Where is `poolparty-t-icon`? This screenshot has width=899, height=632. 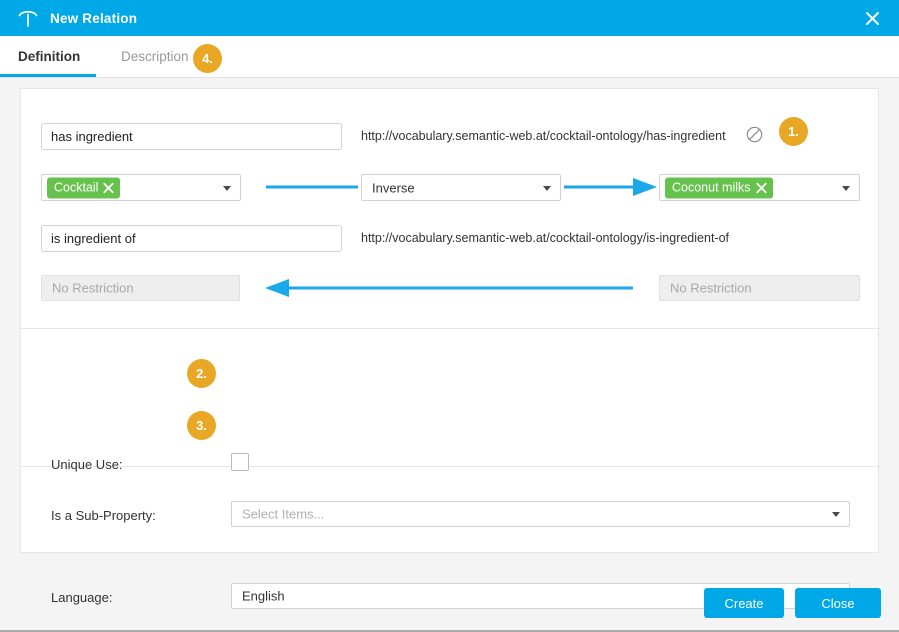 poolparty-t-icon is located at coordinates (28, 18).